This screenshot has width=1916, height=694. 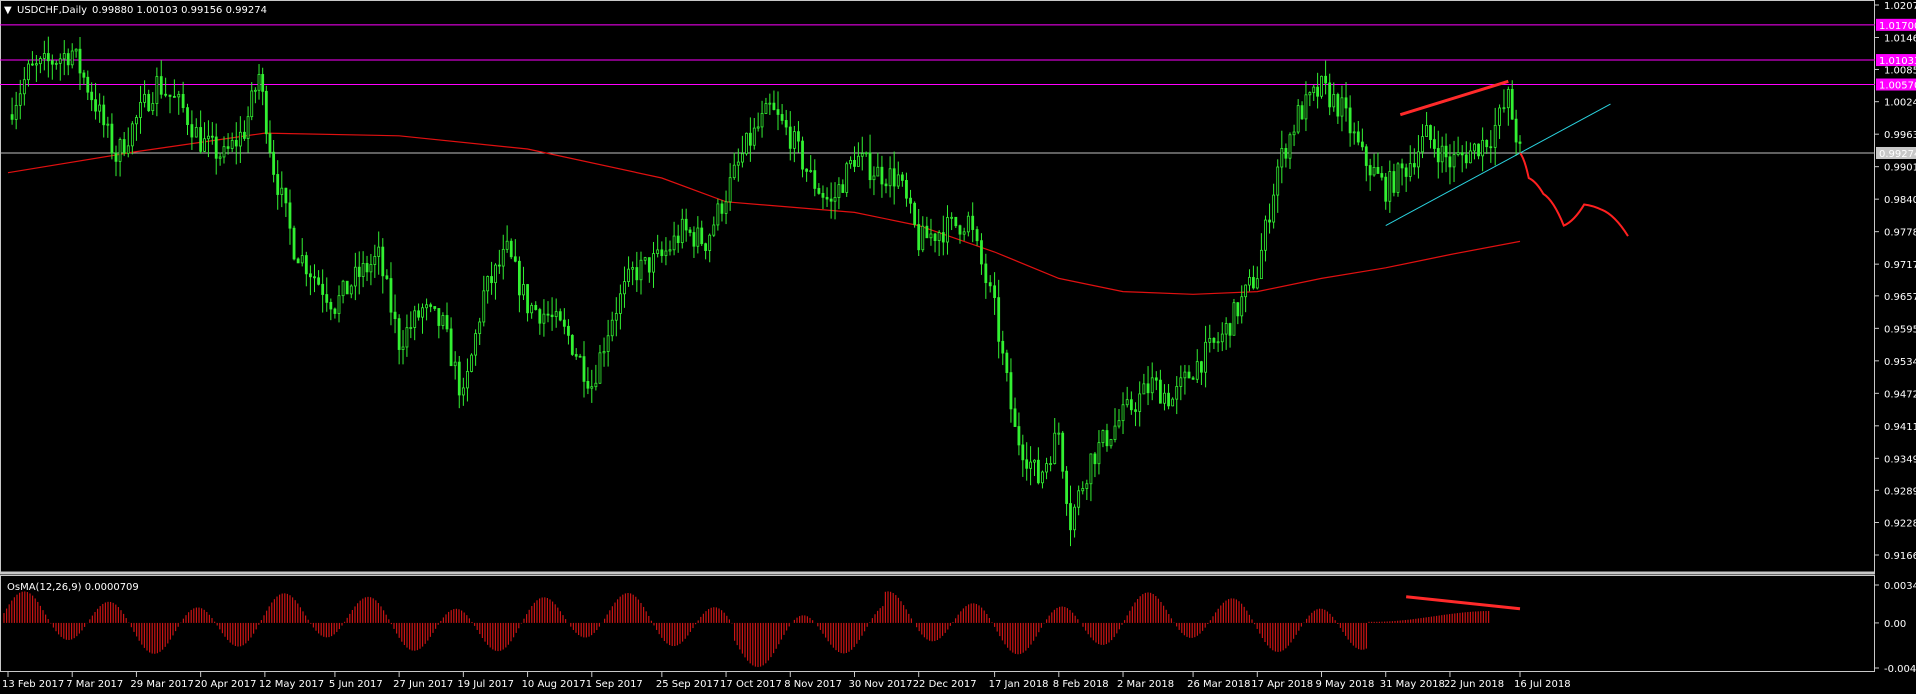 I want to click on price-tick-label: 0.97785, so click(x=1900, y=233).